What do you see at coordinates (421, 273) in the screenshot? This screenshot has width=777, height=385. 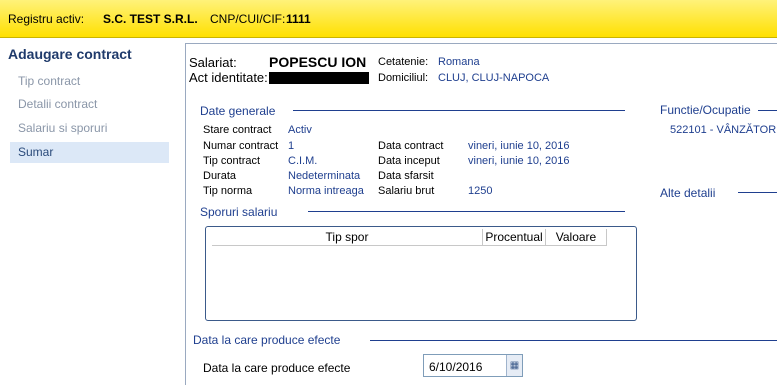 I see `sporuri-table: Tip spor Procentual Valoare` at bounding box center [421, 273].